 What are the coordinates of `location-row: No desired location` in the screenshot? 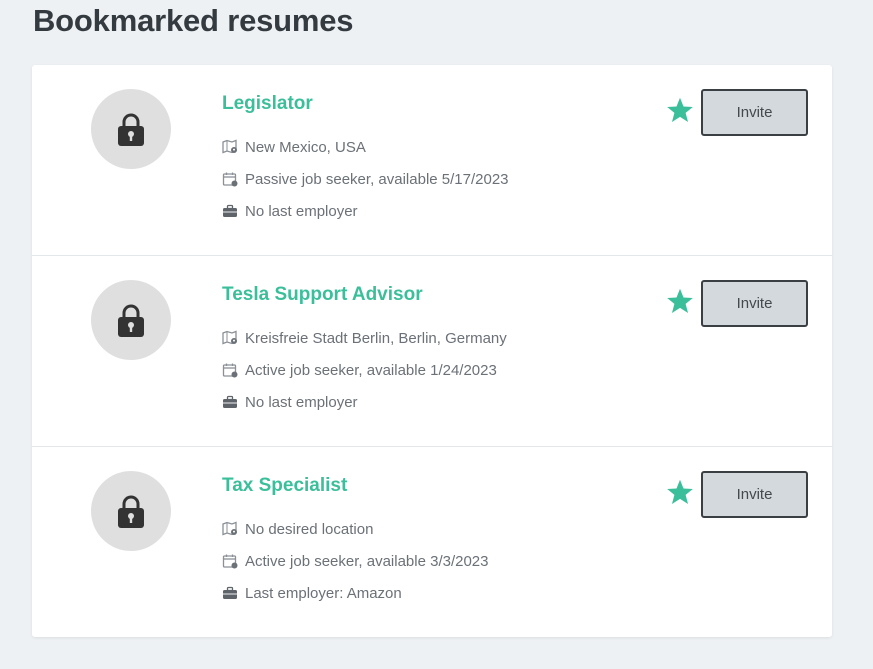 It's located at (297, 529).